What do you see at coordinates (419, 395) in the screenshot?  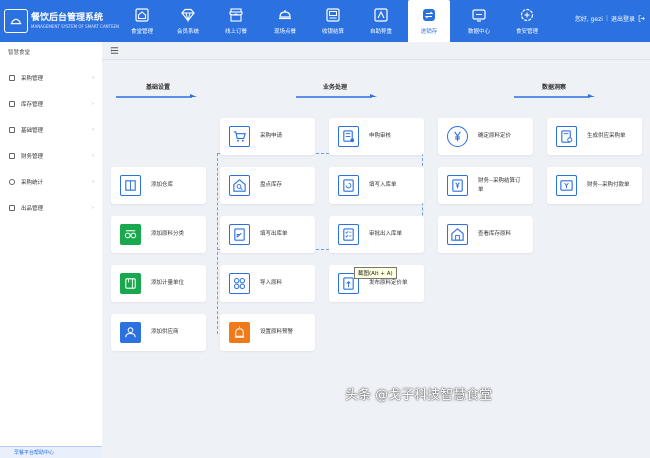 I see `watermark: 头条 @戈子科技智慧食堂` at bounding box center [419, 395].